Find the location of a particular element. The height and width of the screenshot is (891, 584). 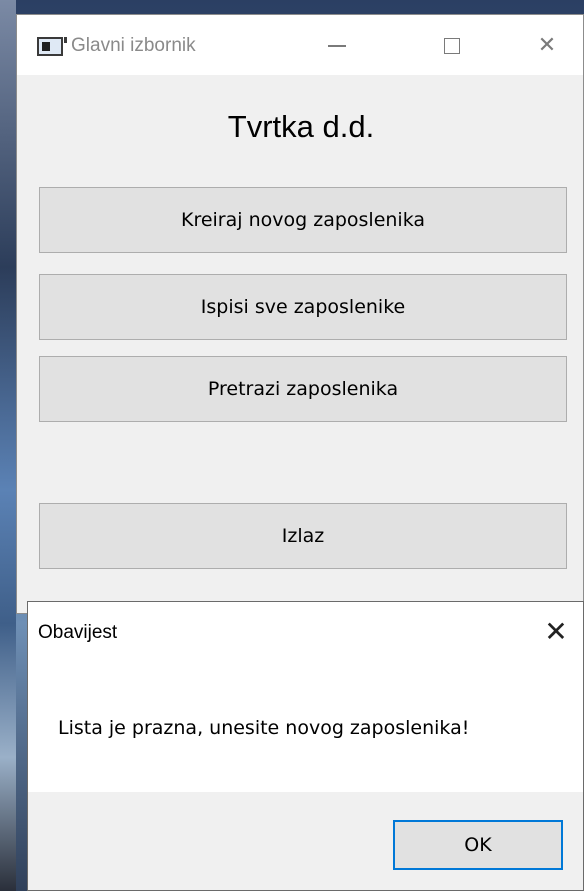

minimize-icon is located at coordinates (337, 46).